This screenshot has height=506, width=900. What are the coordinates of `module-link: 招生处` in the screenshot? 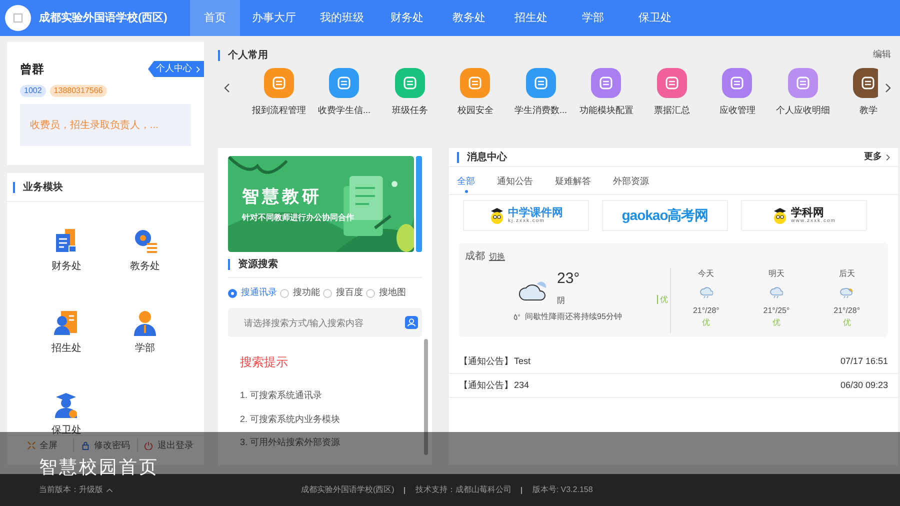 It's located at (66, 348).